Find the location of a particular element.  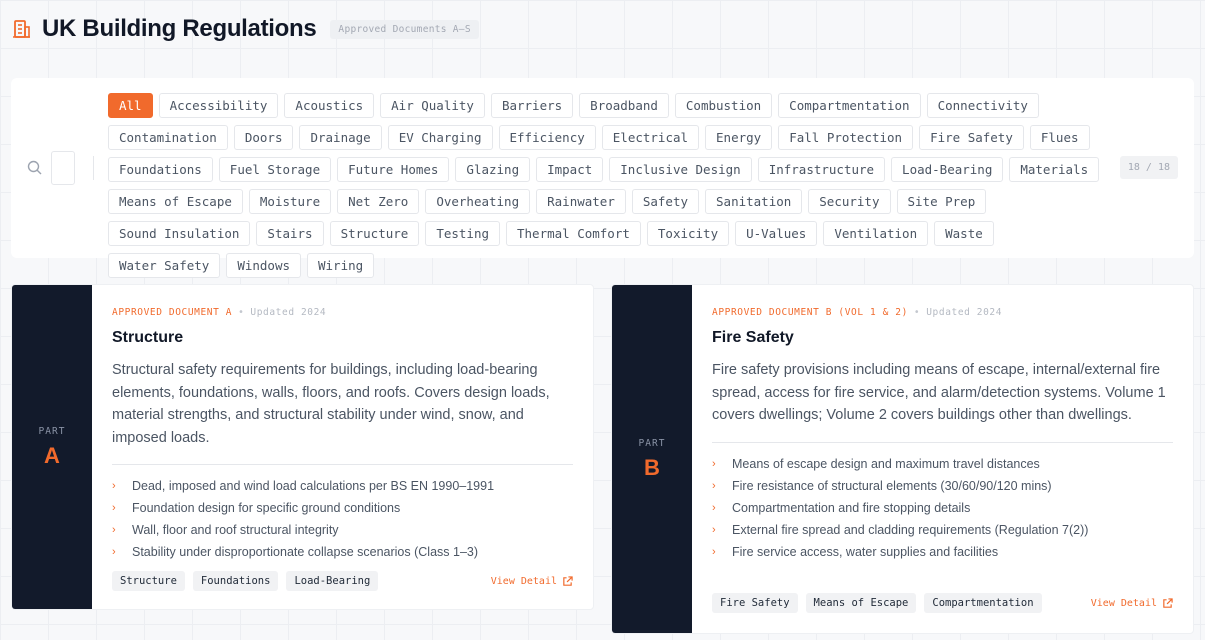

filter-tag-barriers: Barriers is located at coordinates (532, 105).